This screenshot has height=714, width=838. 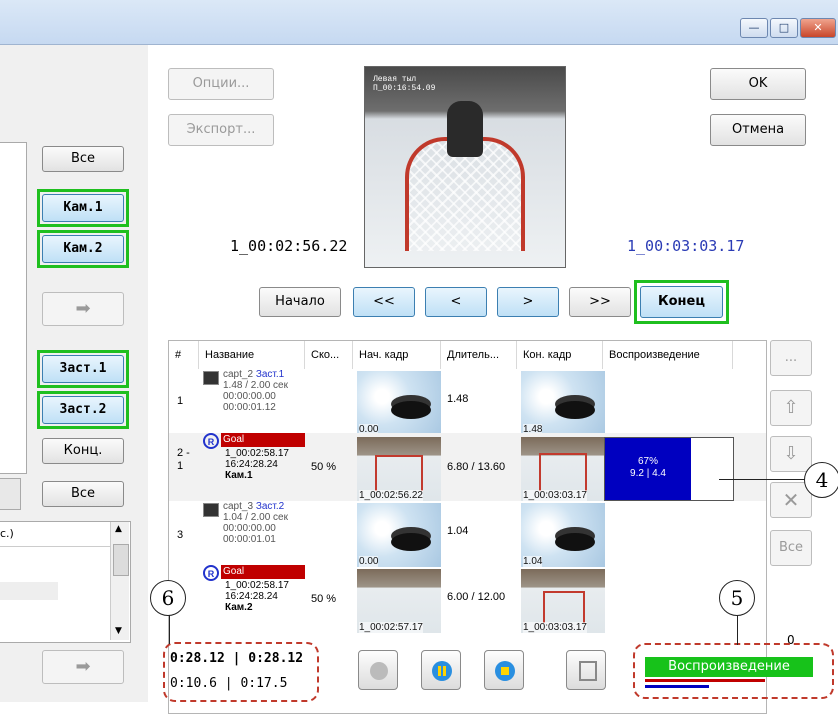 What do you see at coordinates (252, 355) in the screenshot?
I see `col-header-name: Название` at bounding box center [252, 355].